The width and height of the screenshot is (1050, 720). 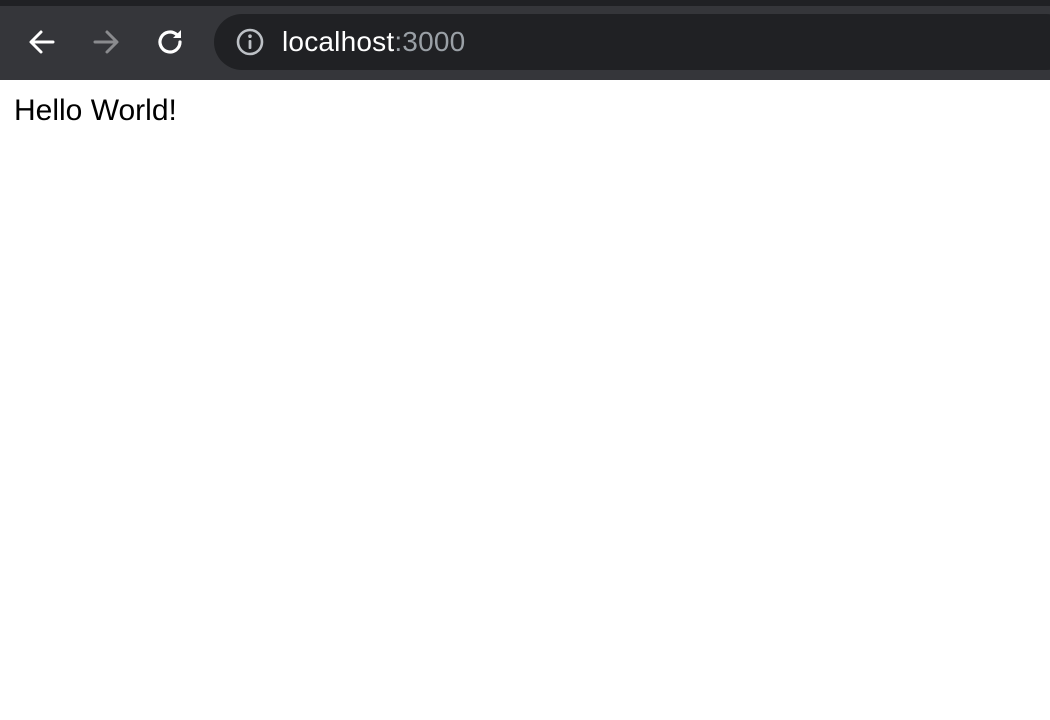 I want to click on browser-toolbar: localhost:3000, so click(x=525, y=43).